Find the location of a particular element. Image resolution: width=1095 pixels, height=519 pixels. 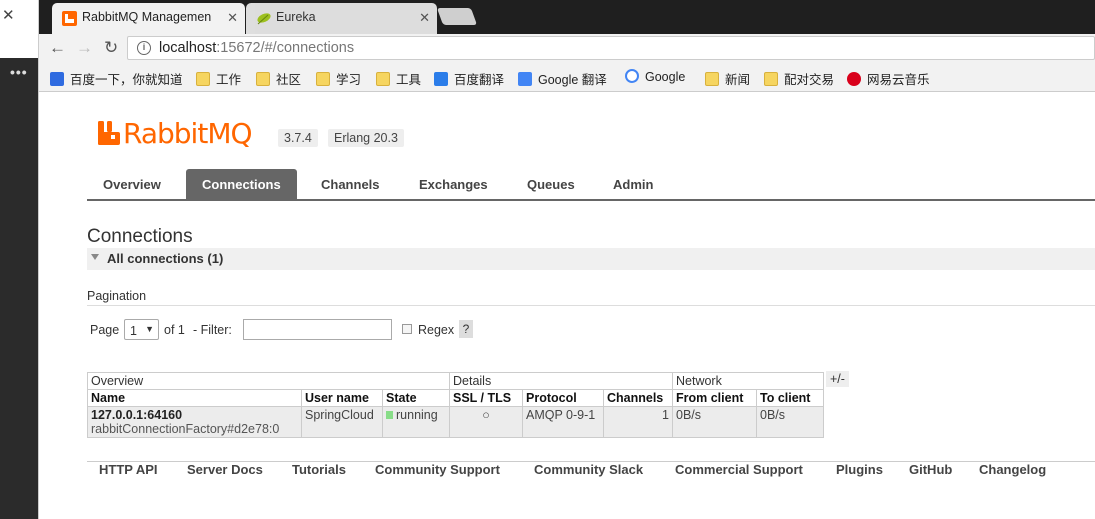

tab-exchanges: Exchanges is located at coordinates (453, 184).